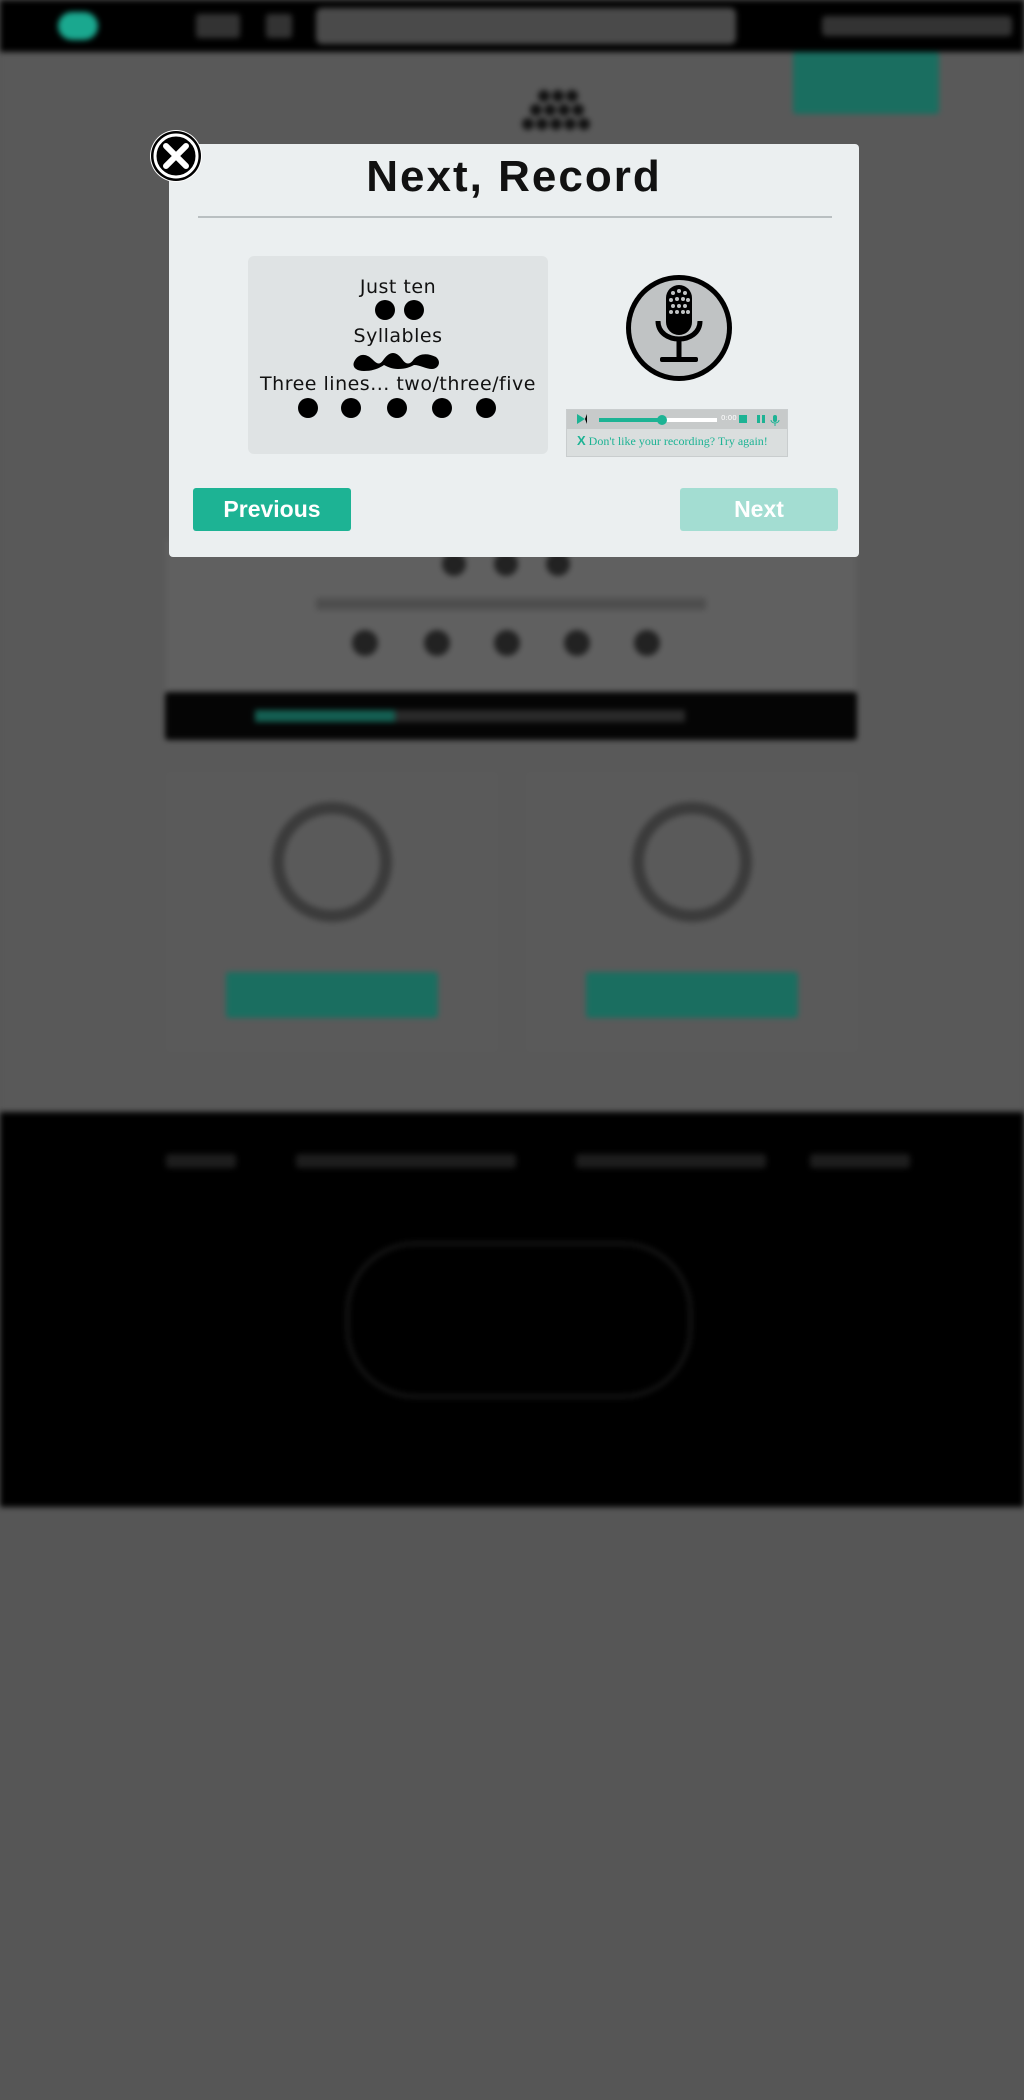 Image resolution: width=1024 pixels, height=2100 pixels. What do you see at coordinates (630, 420) in the screenshot?
I see `seek-bar-fill` at bounding box center [630, 420].